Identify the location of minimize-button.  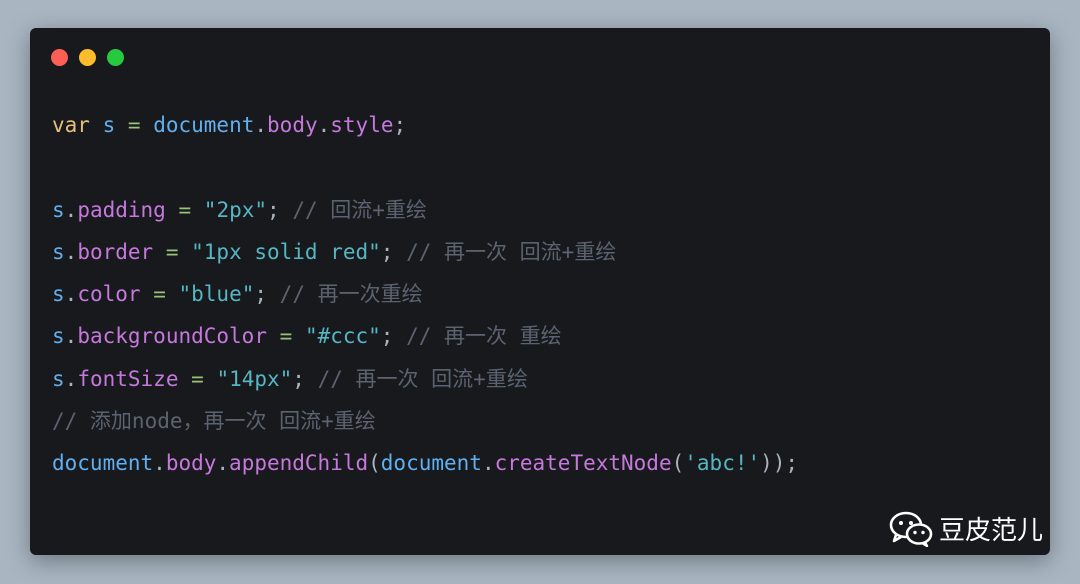
(87, 57).